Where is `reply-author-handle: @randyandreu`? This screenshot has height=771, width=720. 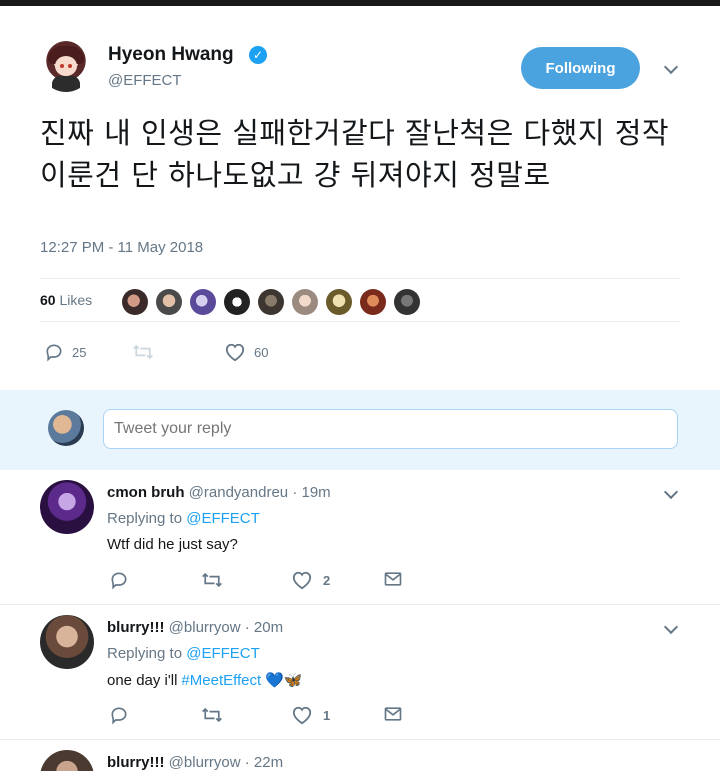 reply-author-handle: @randyandreu is located at coordinates (238, 492).